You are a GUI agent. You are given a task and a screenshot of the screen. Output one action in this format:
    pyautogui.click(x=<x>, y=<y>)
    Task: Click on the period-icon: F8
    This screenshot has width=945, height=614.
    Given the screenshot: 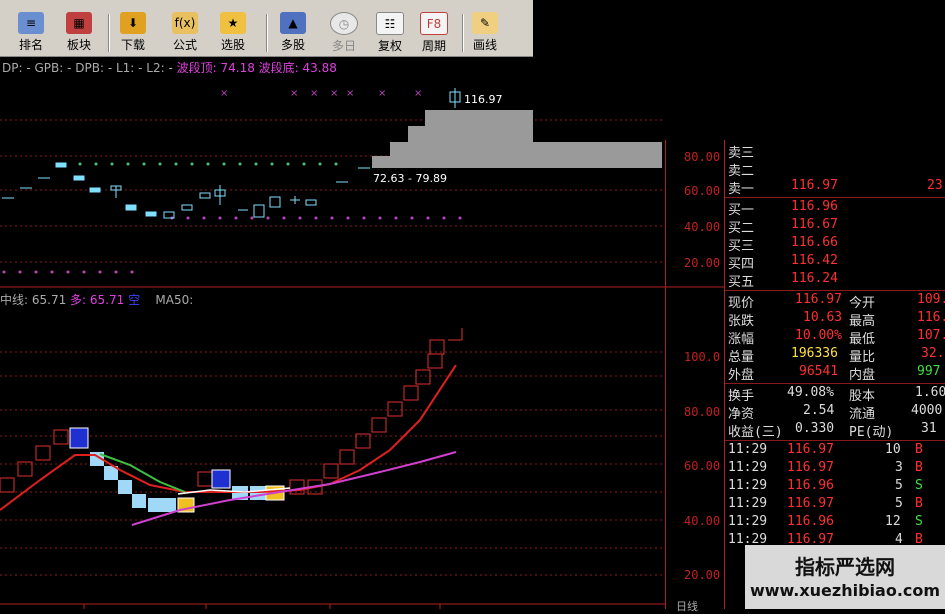 What is the action you would take?
    pyautogui.click(x=434, y=23)
    